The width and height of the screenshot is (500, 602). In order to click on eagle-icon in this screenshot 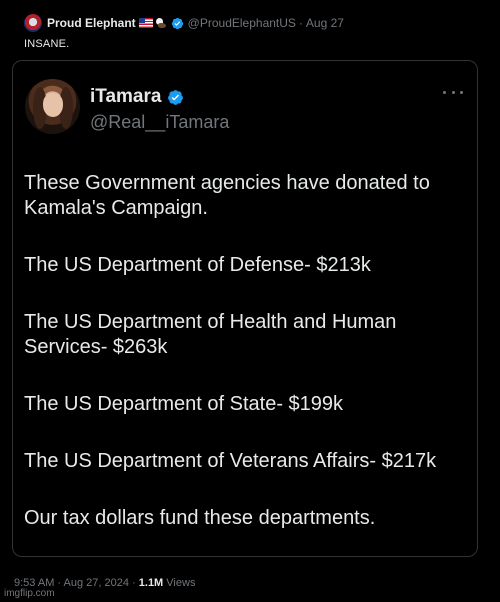, I will do `click(161, 23)`.